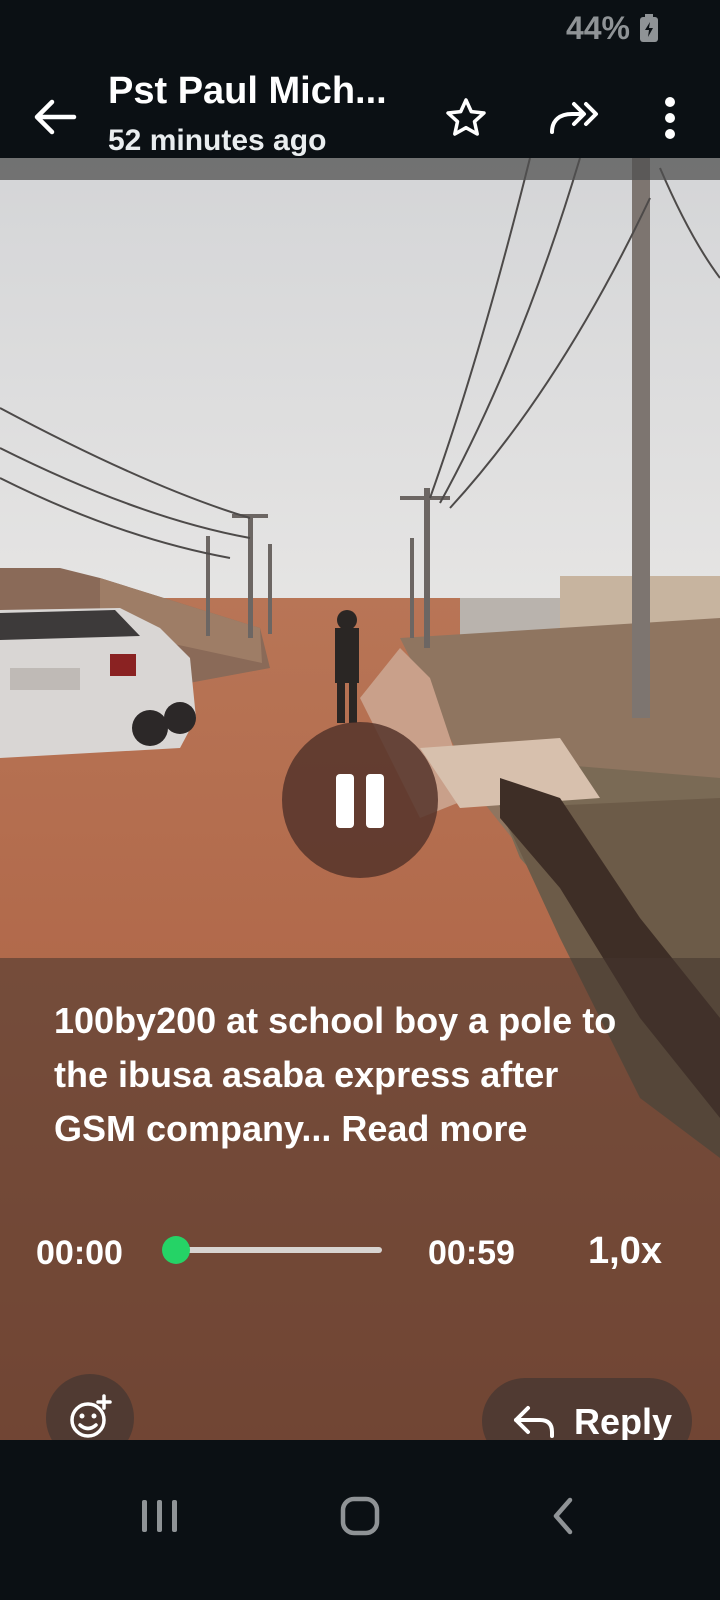 The height and width of the screenshot is (1600, 720). What do you see at coordinates (176, 1250) in the screenshot?
I see `progress-thumb` at bounding box center [176, 1250].